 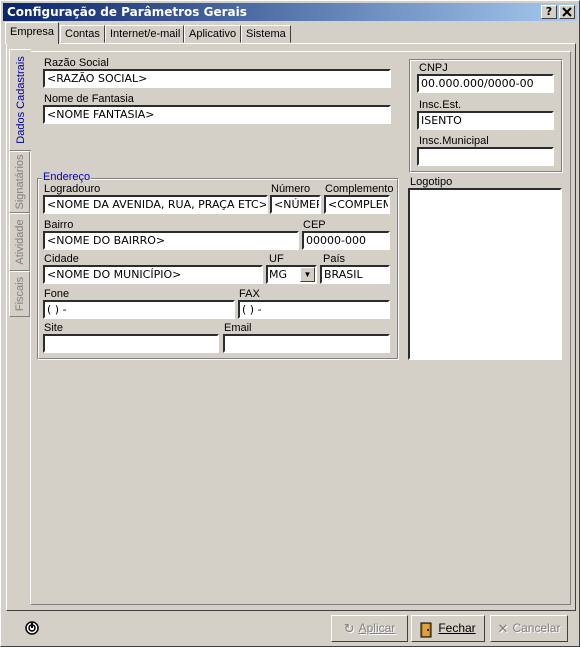 What do you see at coordinates (346, 240) in the screenshot?
I see `cep-input: 00000-000` at bounding box center [346, 240].